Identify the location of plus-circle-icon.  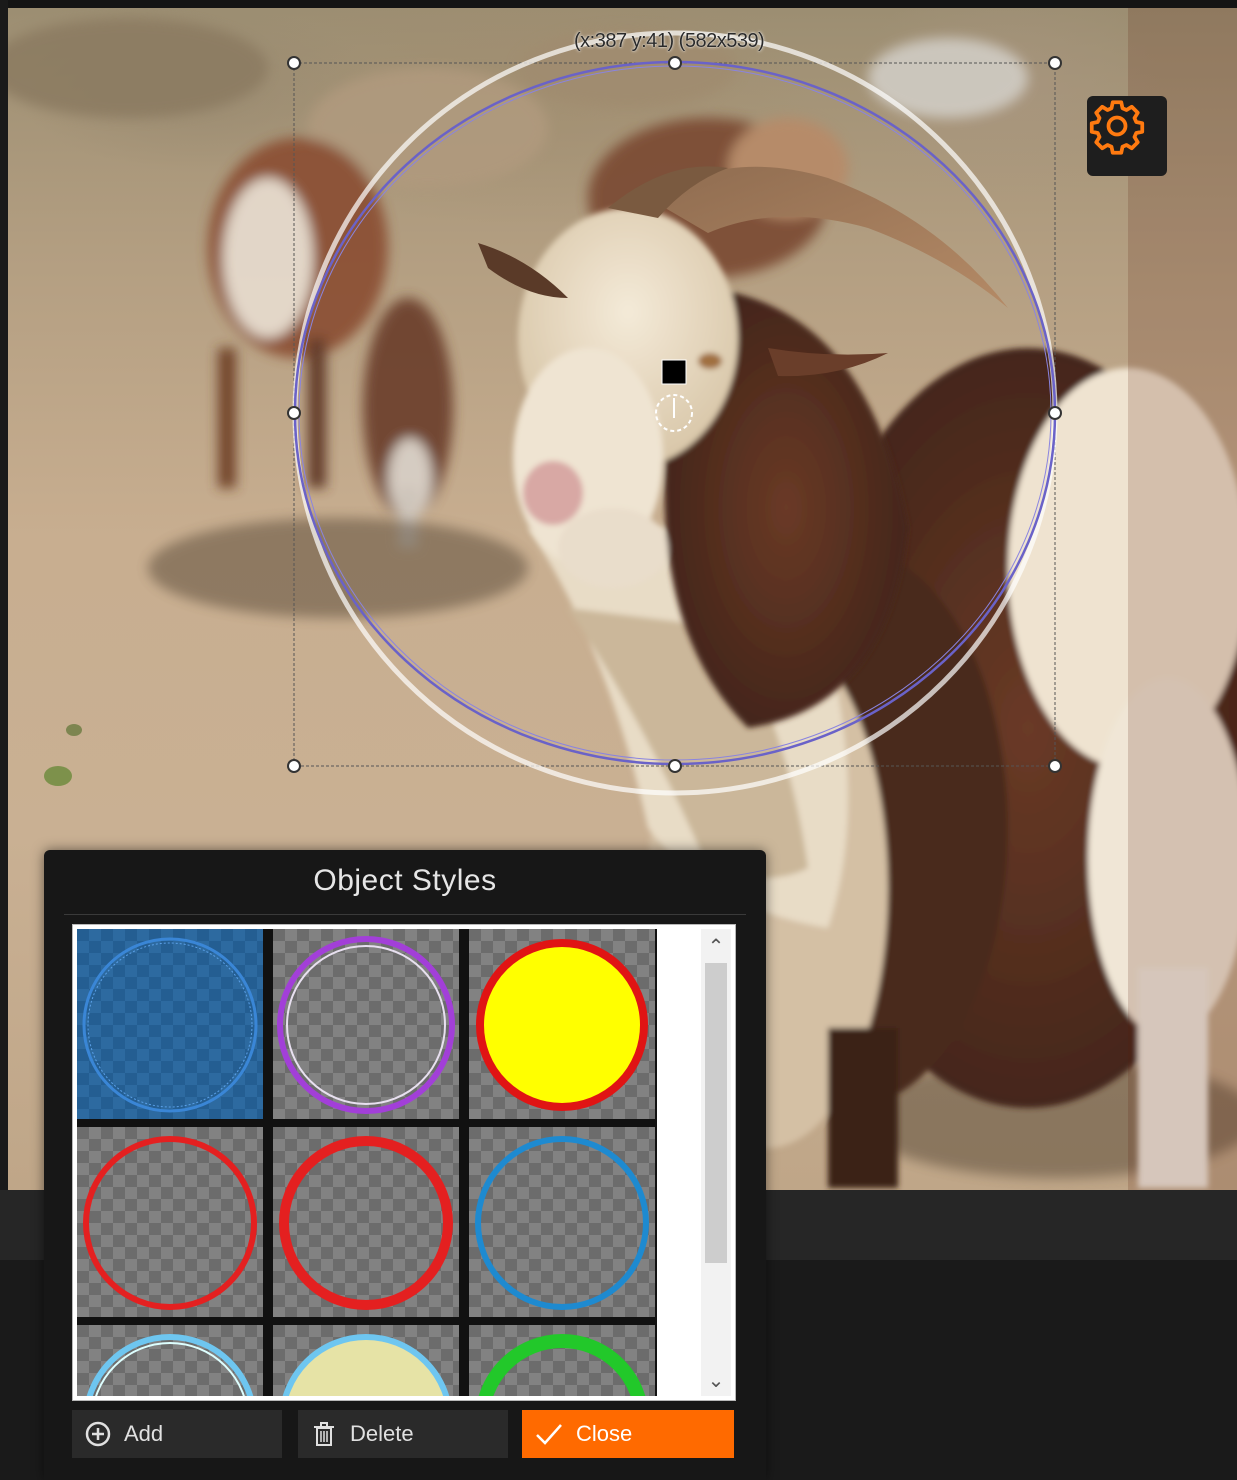
(98, 1434).